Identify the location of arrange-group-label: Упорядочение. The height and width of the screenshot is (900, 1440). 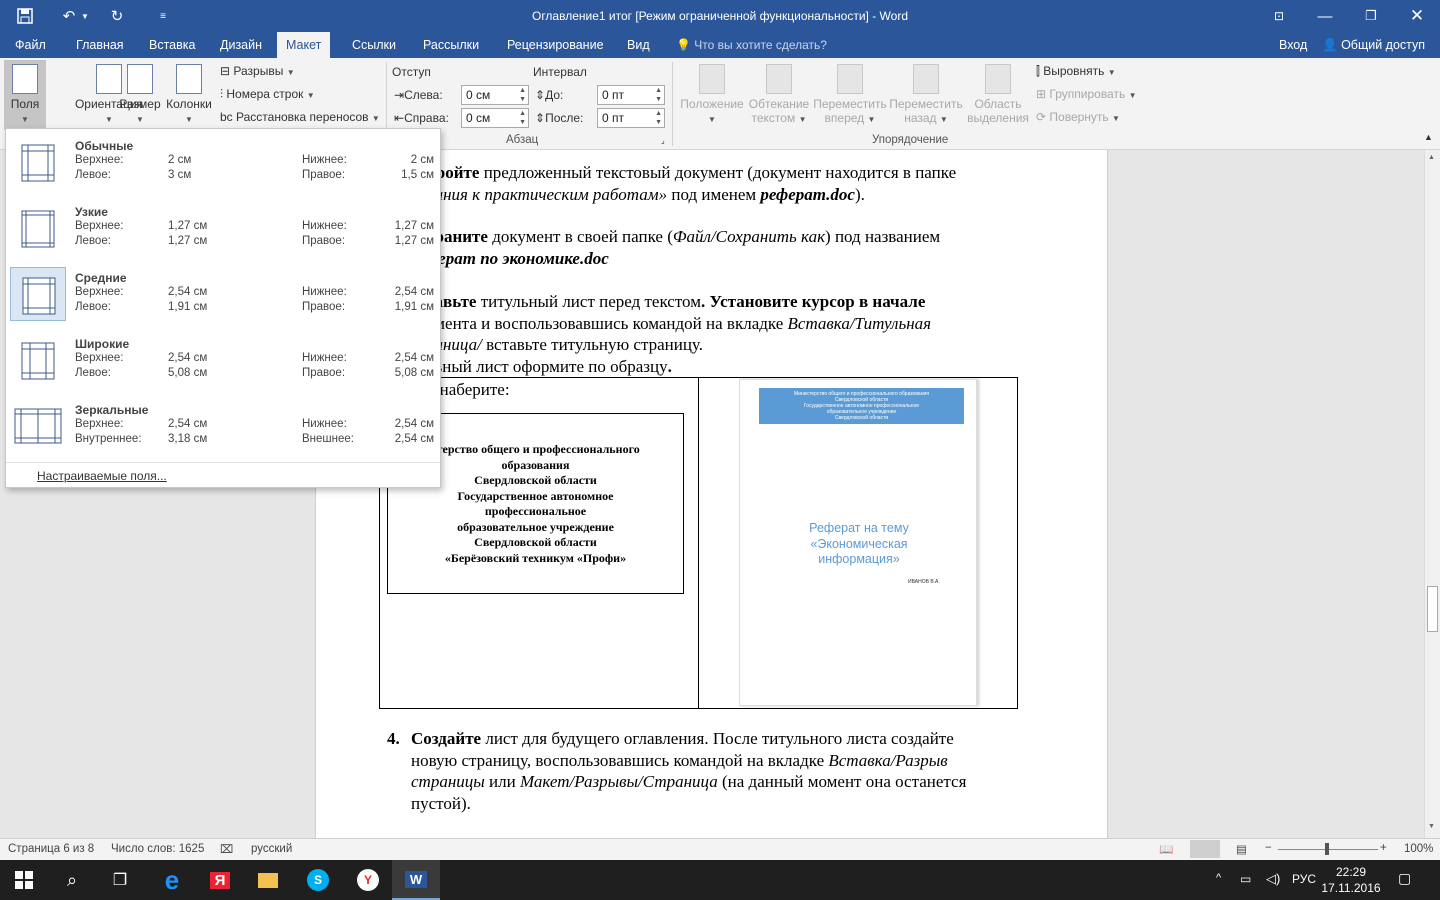
(910, 140).